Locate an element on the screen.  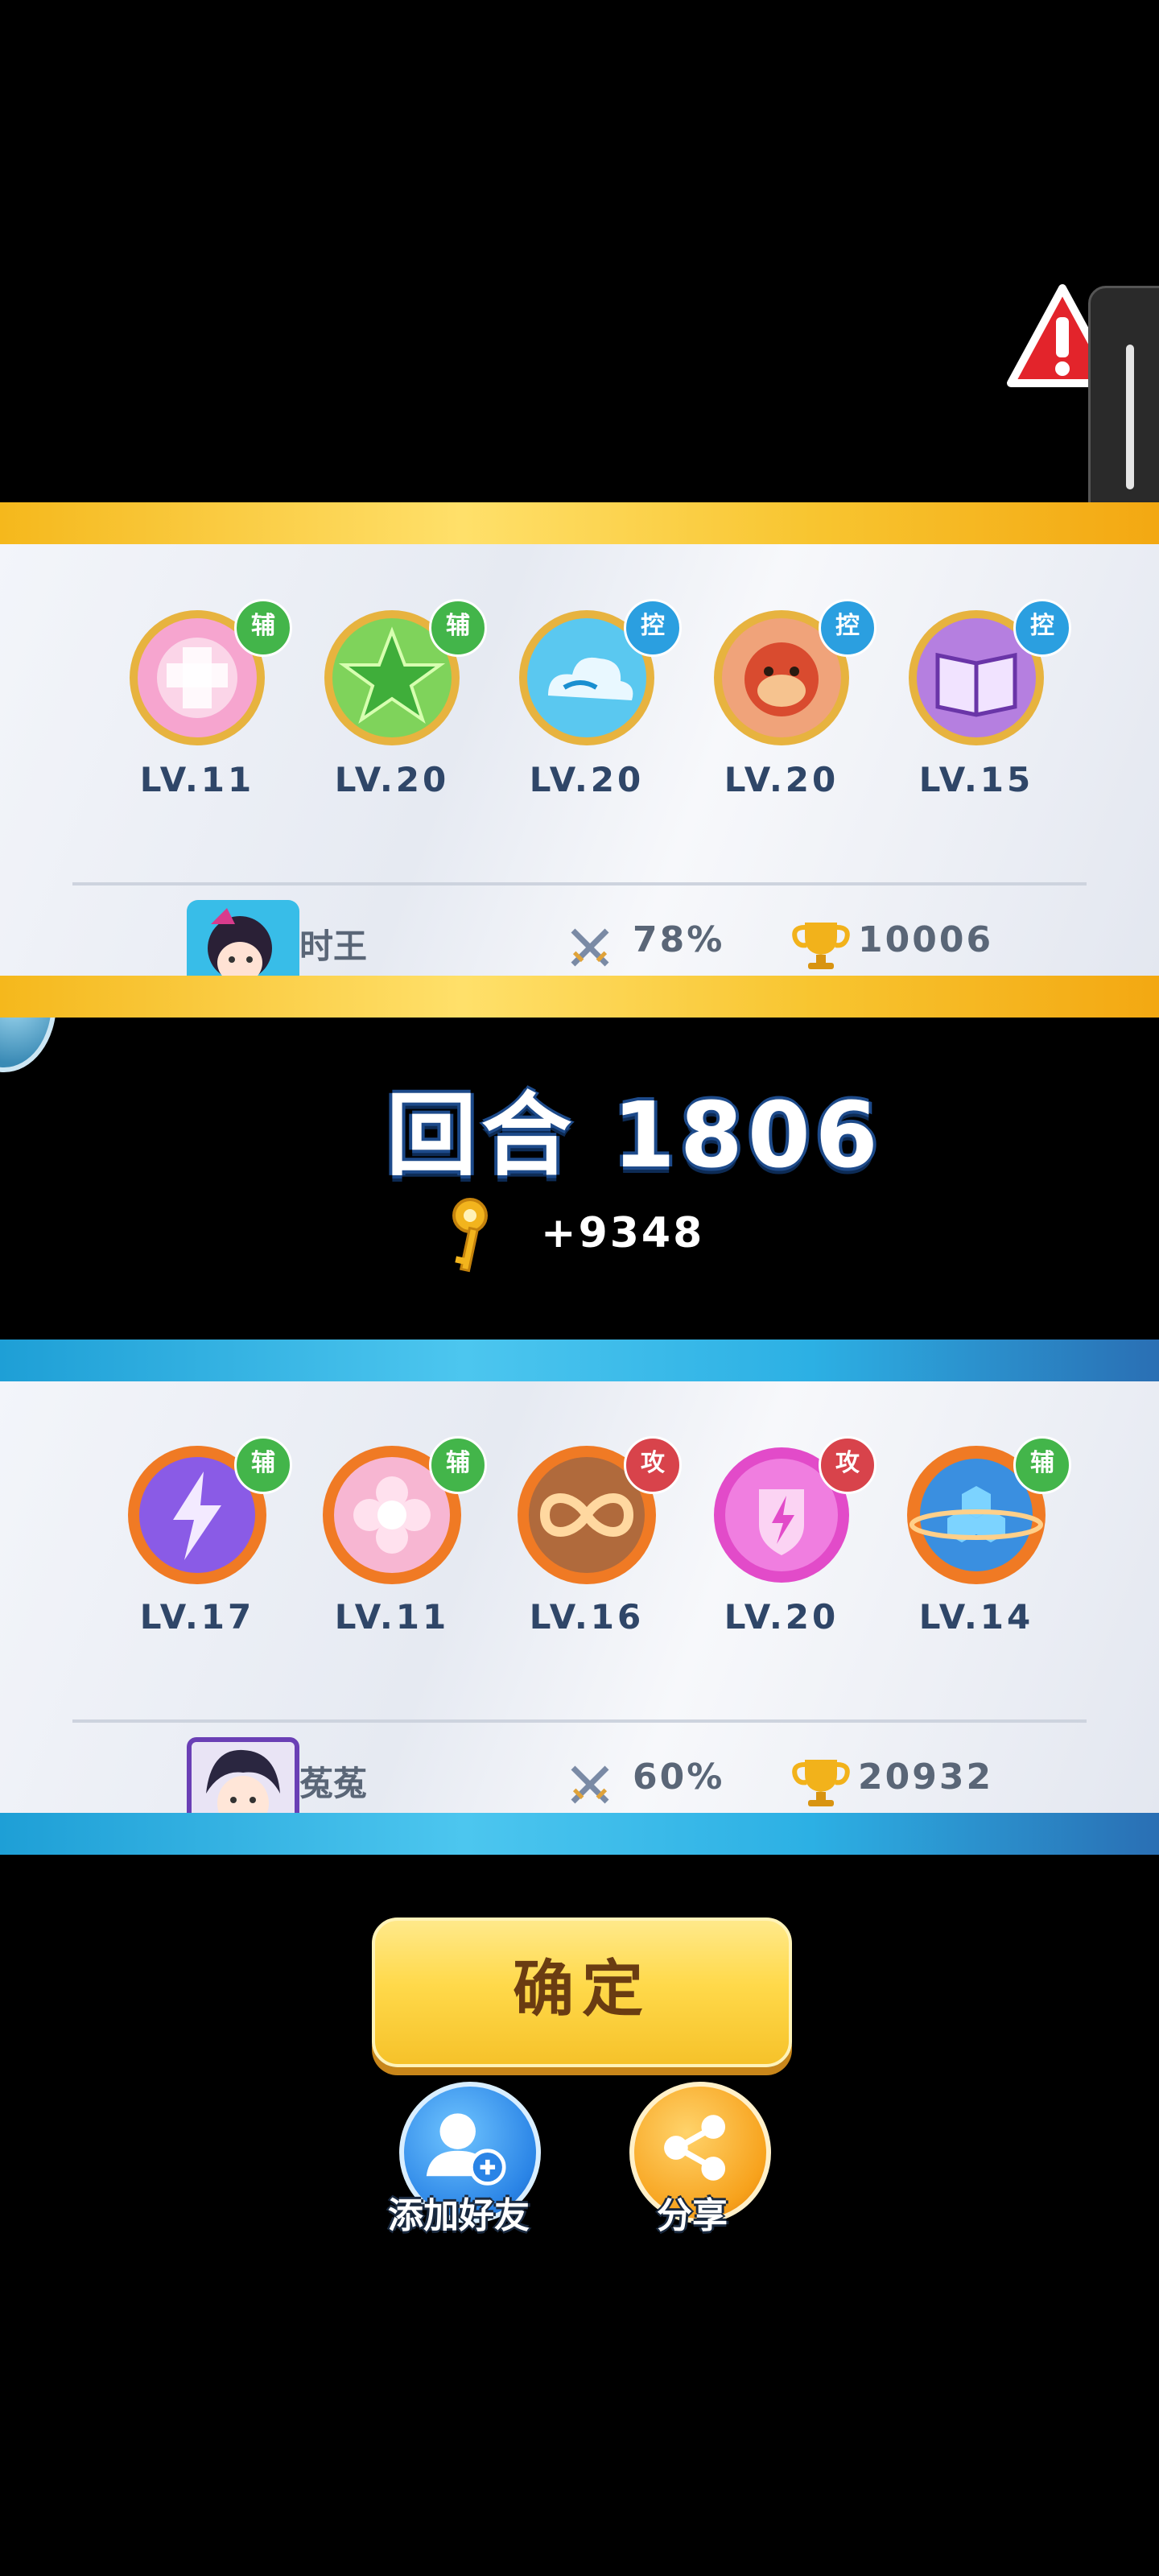
share-label: 分享 is located at coordinates (692, 2215).